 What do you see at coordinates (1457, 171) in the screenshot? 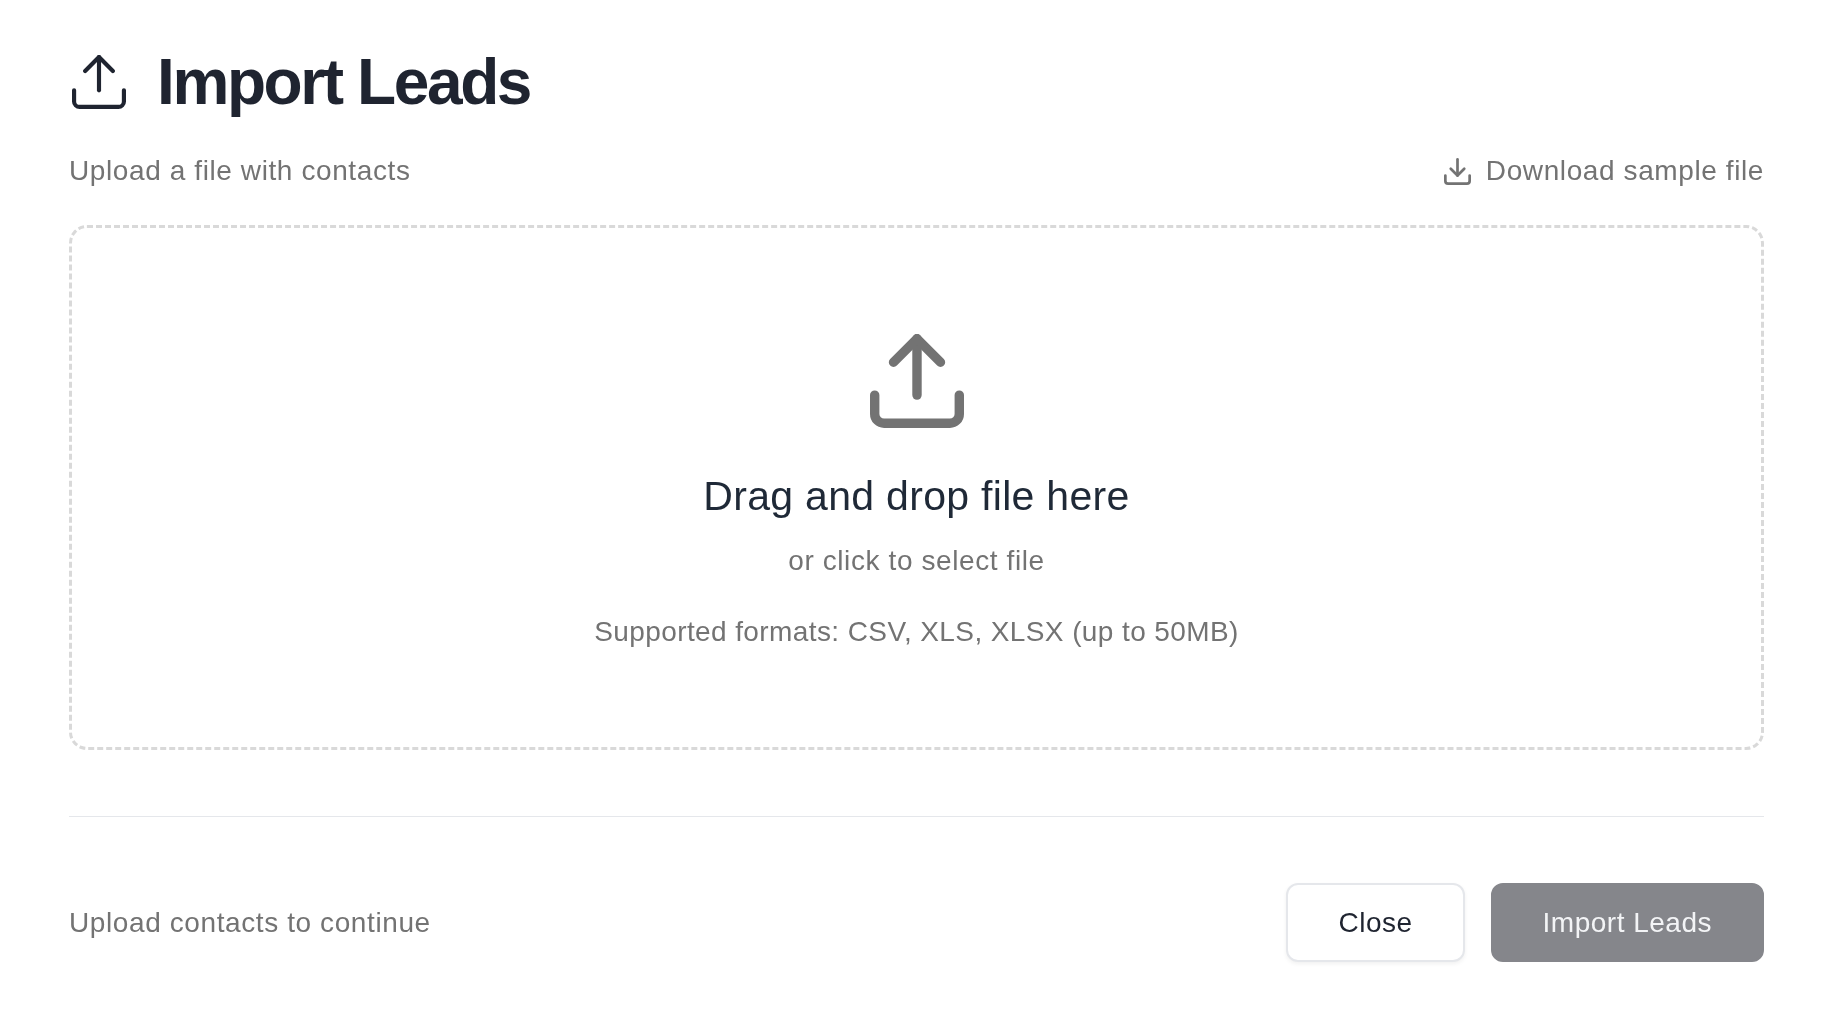
I see `download-icon` at bounding box center [1457, 171].